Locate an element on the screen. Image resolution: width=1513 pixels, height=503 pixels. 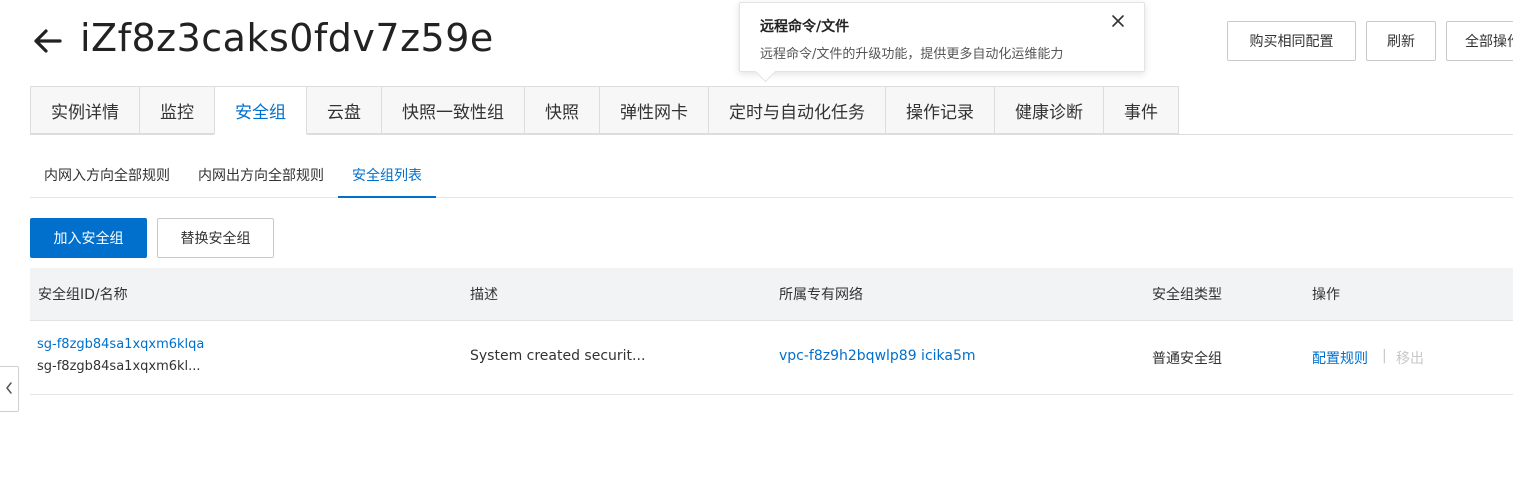
replace-security-group-button: 替换安全组 is located at coordinates (215, 238).